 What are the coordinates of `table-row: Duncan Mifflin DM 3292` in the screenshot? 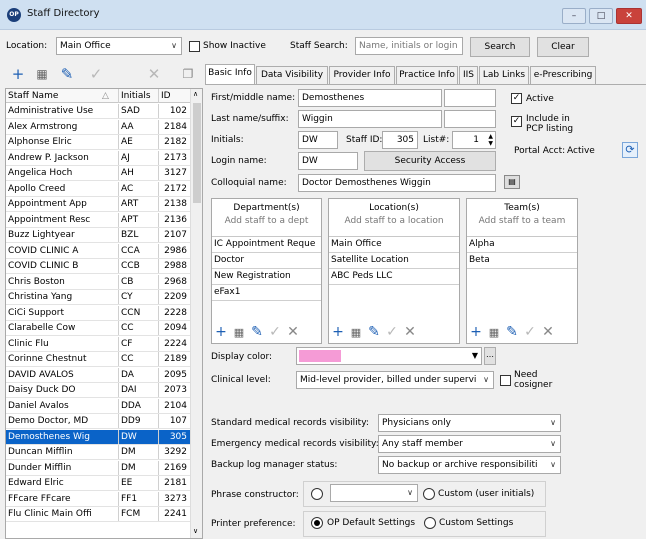 It's located at (98, 452).